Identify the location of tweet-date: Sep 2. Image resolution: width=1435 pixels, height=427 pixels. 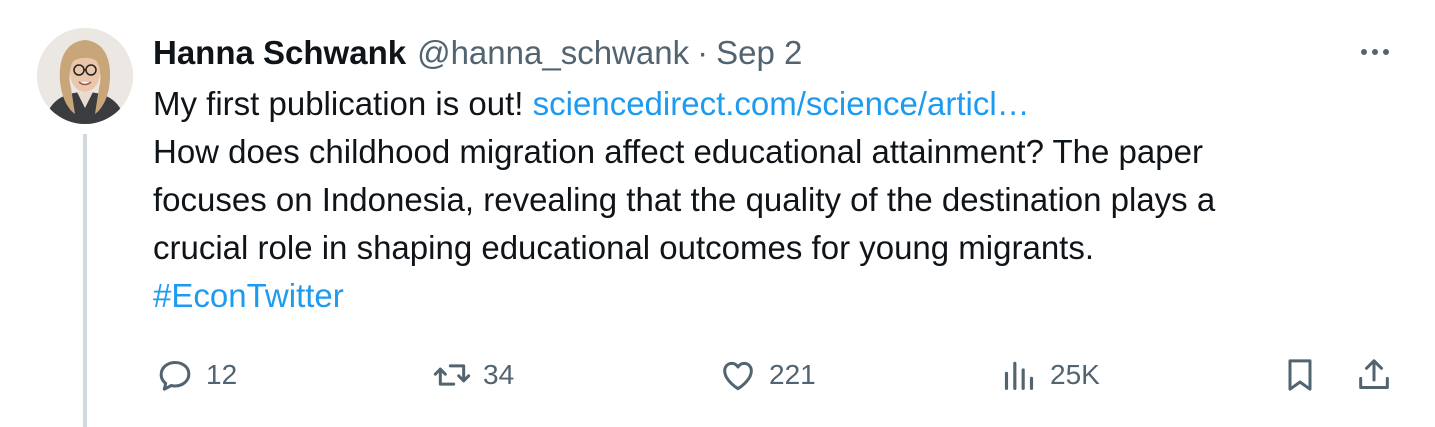
(759, 53).